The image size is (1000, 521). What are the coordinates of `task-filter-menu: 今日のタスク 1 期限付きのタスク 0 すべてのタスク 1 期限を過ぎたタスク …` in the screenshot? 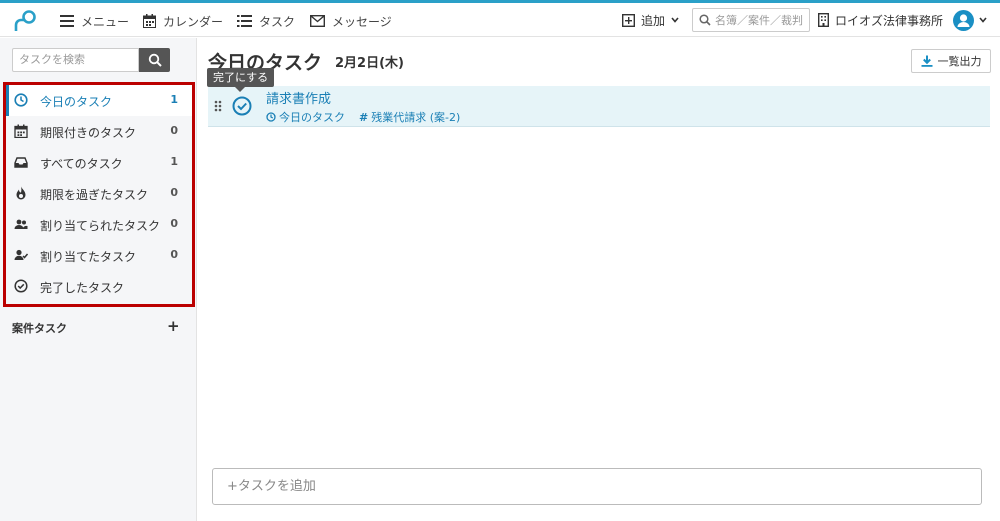 It's located at (99, 194).